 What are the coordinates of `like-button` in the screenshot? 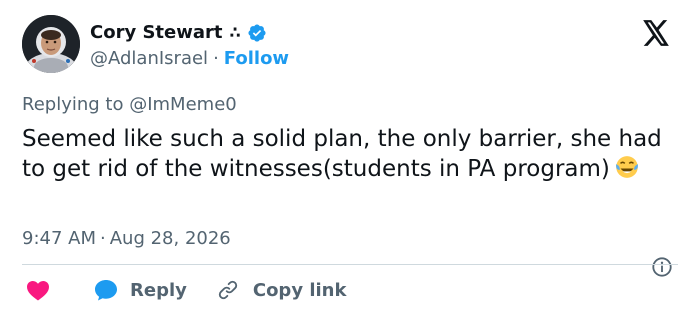 It's located at (36, 290).